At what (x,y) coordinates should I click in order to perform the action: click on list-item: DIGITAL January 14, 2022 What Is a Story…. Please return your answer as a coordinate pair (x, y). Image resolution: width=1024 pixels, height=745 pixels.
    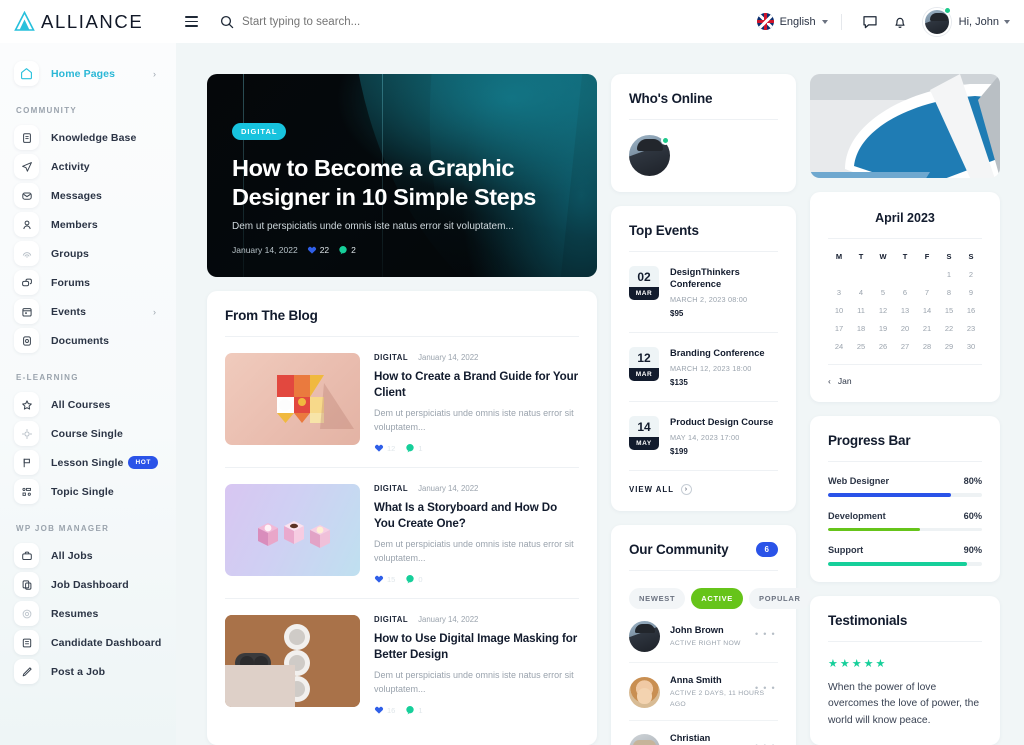
    Looking at the image, I should click on (402, 534).